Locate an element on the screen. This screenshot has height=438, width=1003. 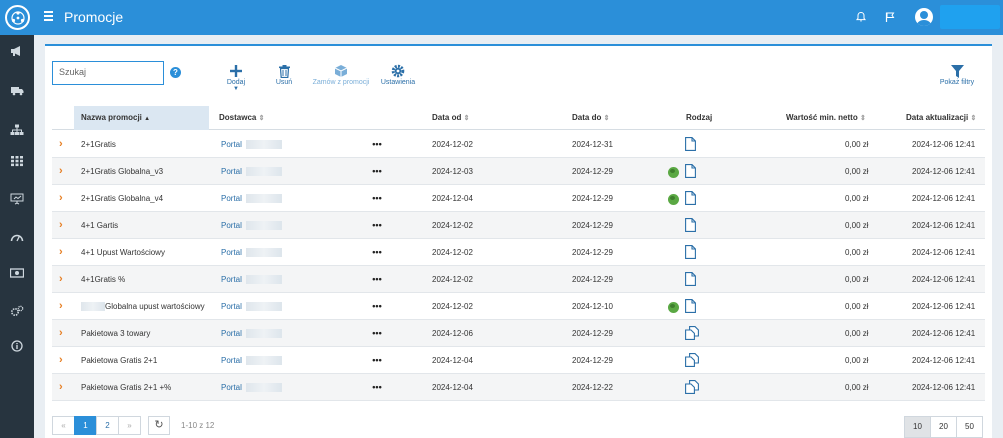
column-supplier-header: Dostawca ⇕ is located at coordinates (241, 118).